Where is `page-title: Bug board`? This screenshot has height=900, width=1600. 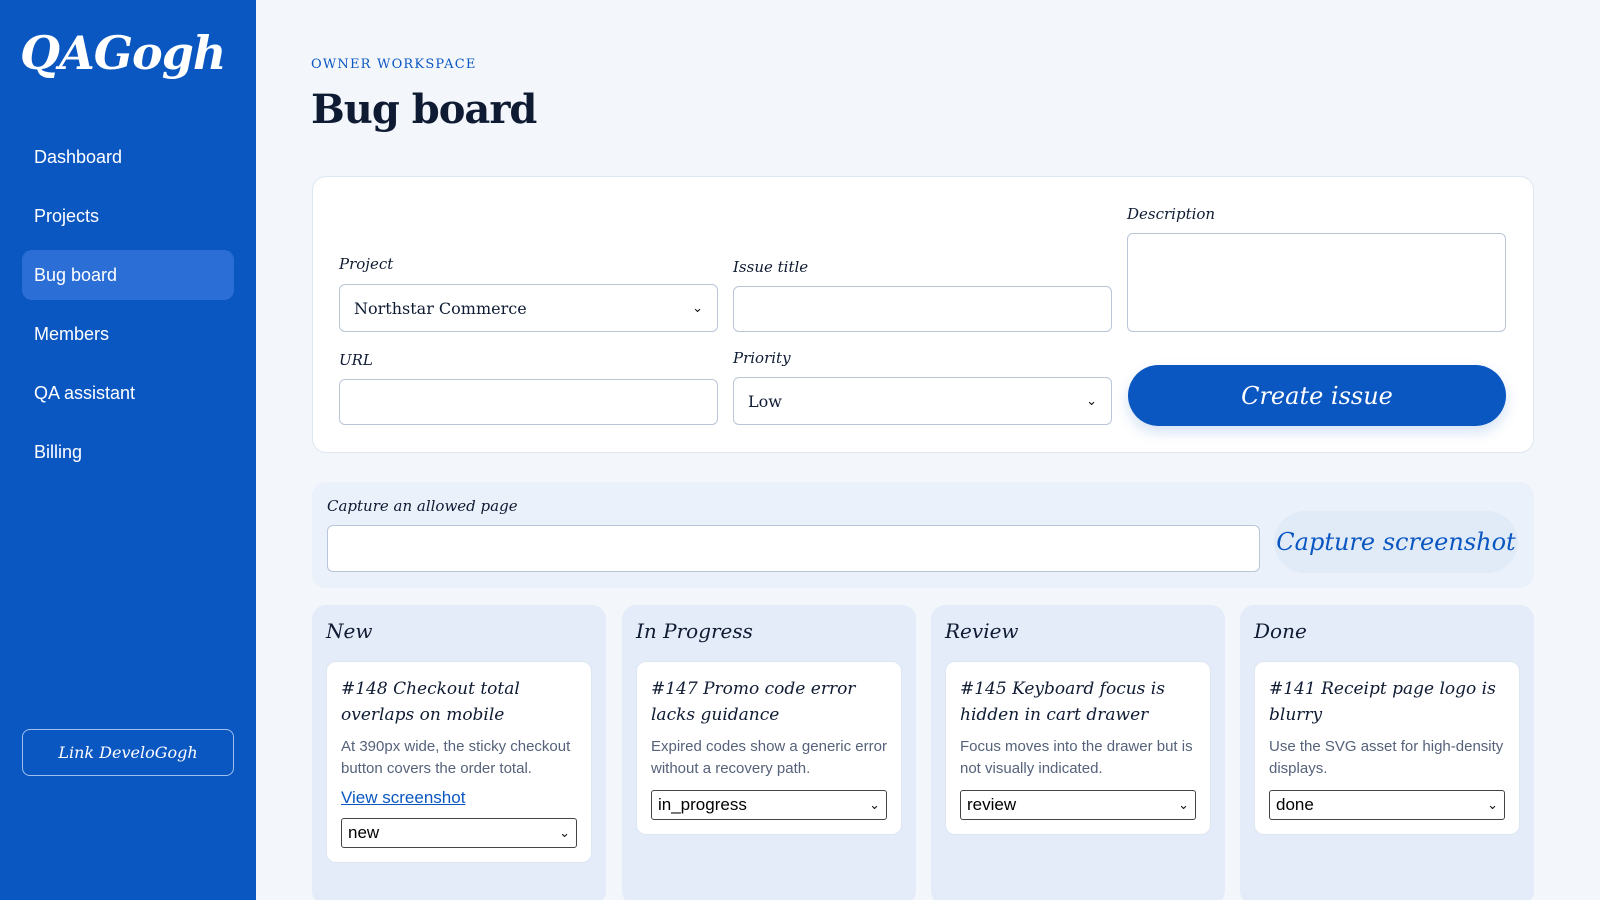 page-title: Bug board is located at coordinates (424, 109).